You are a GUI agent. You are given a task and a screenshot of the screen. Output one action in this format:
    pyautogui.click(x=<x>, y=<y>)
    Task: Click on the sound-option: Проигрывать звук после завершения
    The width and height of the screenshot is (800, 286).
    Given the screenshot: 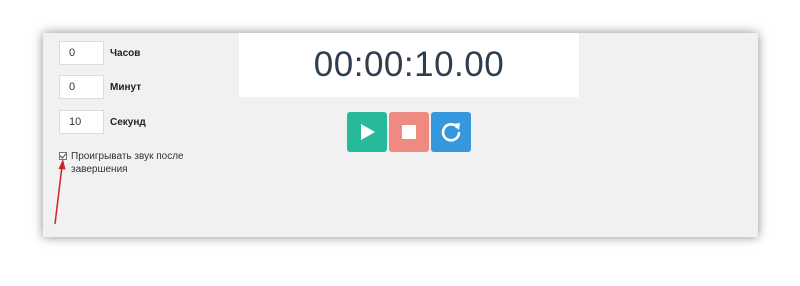 What is the action you would take?
    pyautogui.click(x=125, y=163)
    